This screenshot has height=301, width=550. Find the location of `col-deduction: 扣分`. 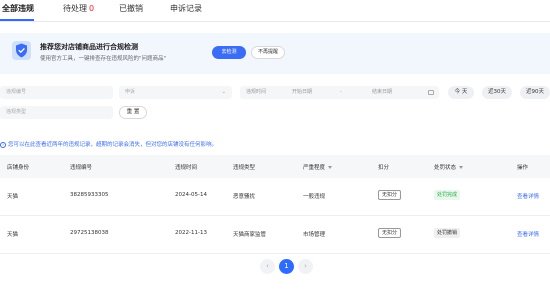

col-deduction: 扣分 is located at coordinates (384, 168).